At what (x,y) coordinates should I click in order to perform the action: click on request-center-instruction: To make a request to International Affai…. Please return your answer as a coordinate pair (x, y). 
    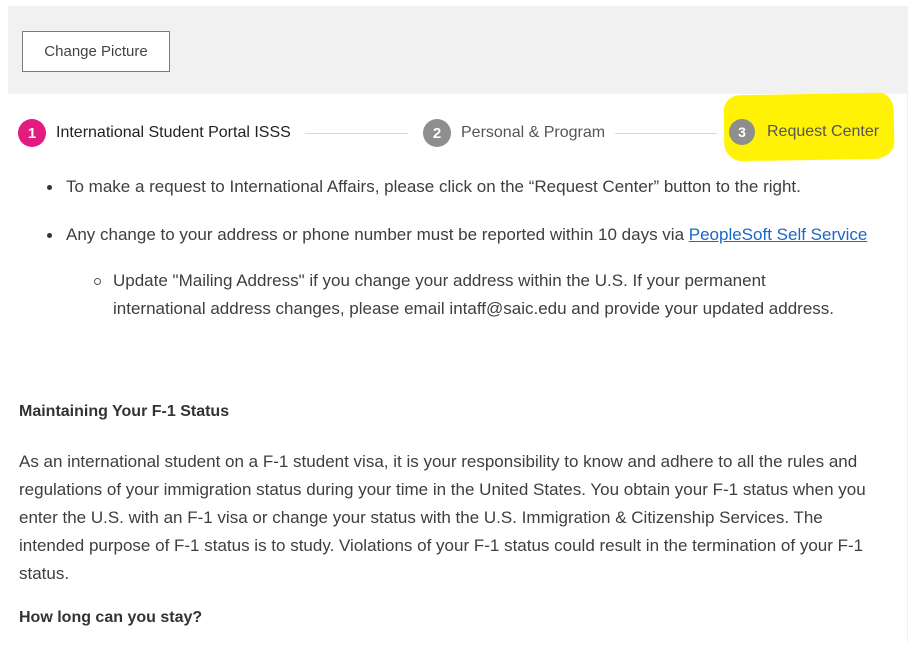
    Looking at the image, I should click on (472, 187).